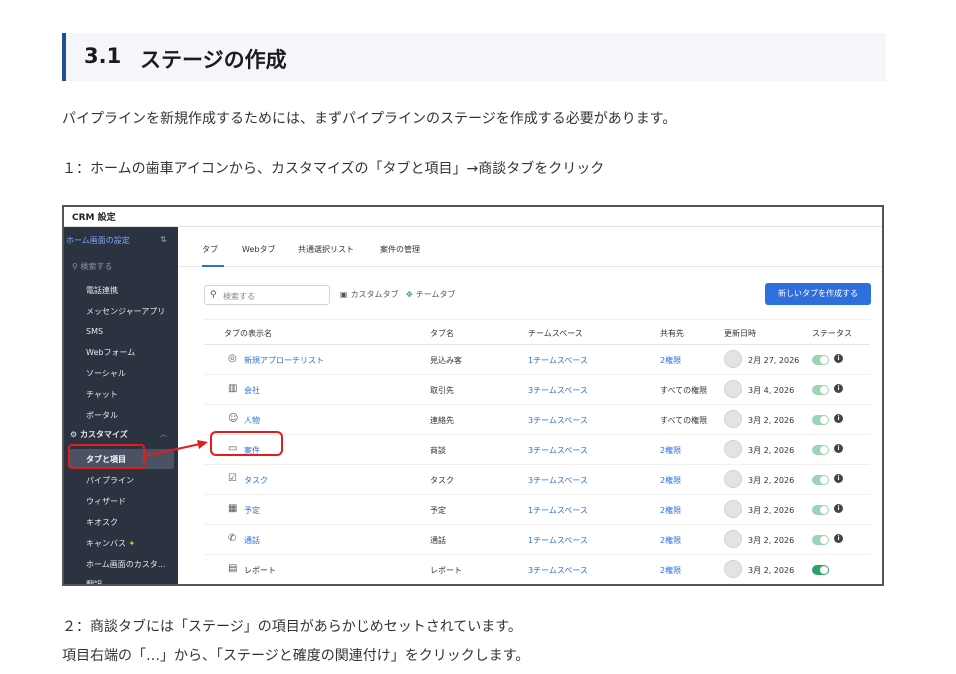  Describe the element at coordinates (296, 656) in the screenshot. I see `step2b-paragraph: 項目右端の「…」から、「ステージと確度の関連付け」をクリックします。` at that location.